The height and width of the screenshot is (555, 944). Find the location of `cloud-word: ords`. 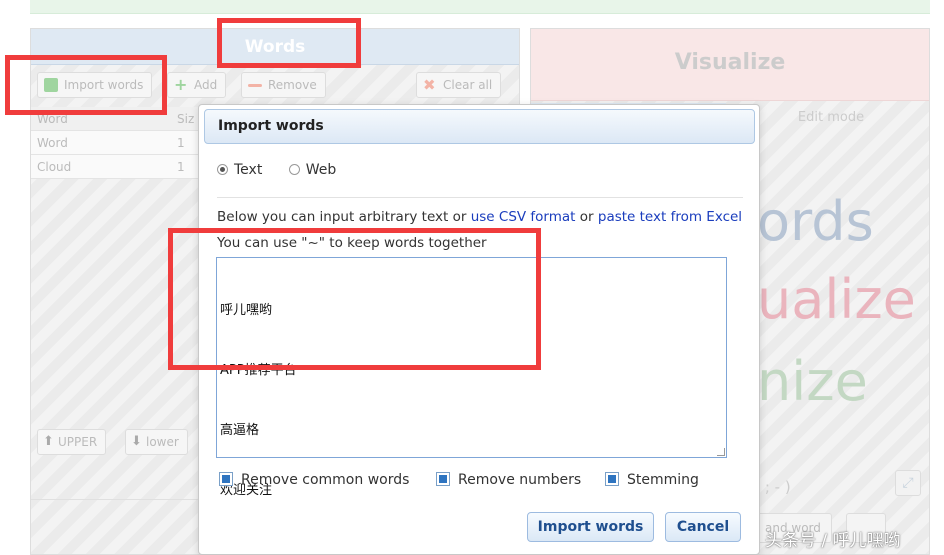

cloud-word: ords is located at coordinates (815, 221).